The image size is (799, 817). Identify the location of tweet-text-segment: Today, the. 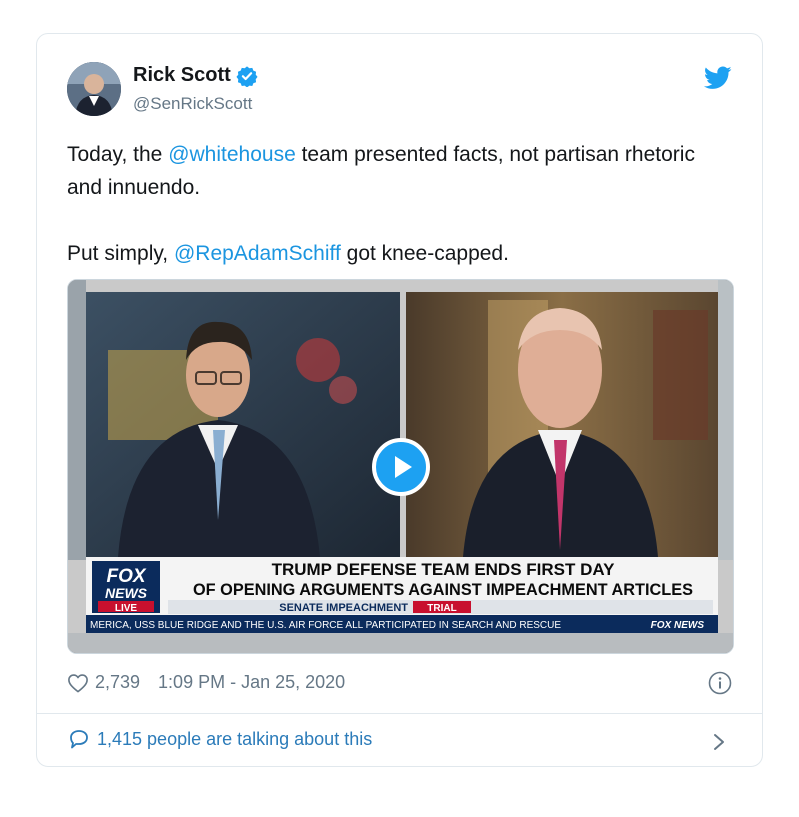
(118, 154).